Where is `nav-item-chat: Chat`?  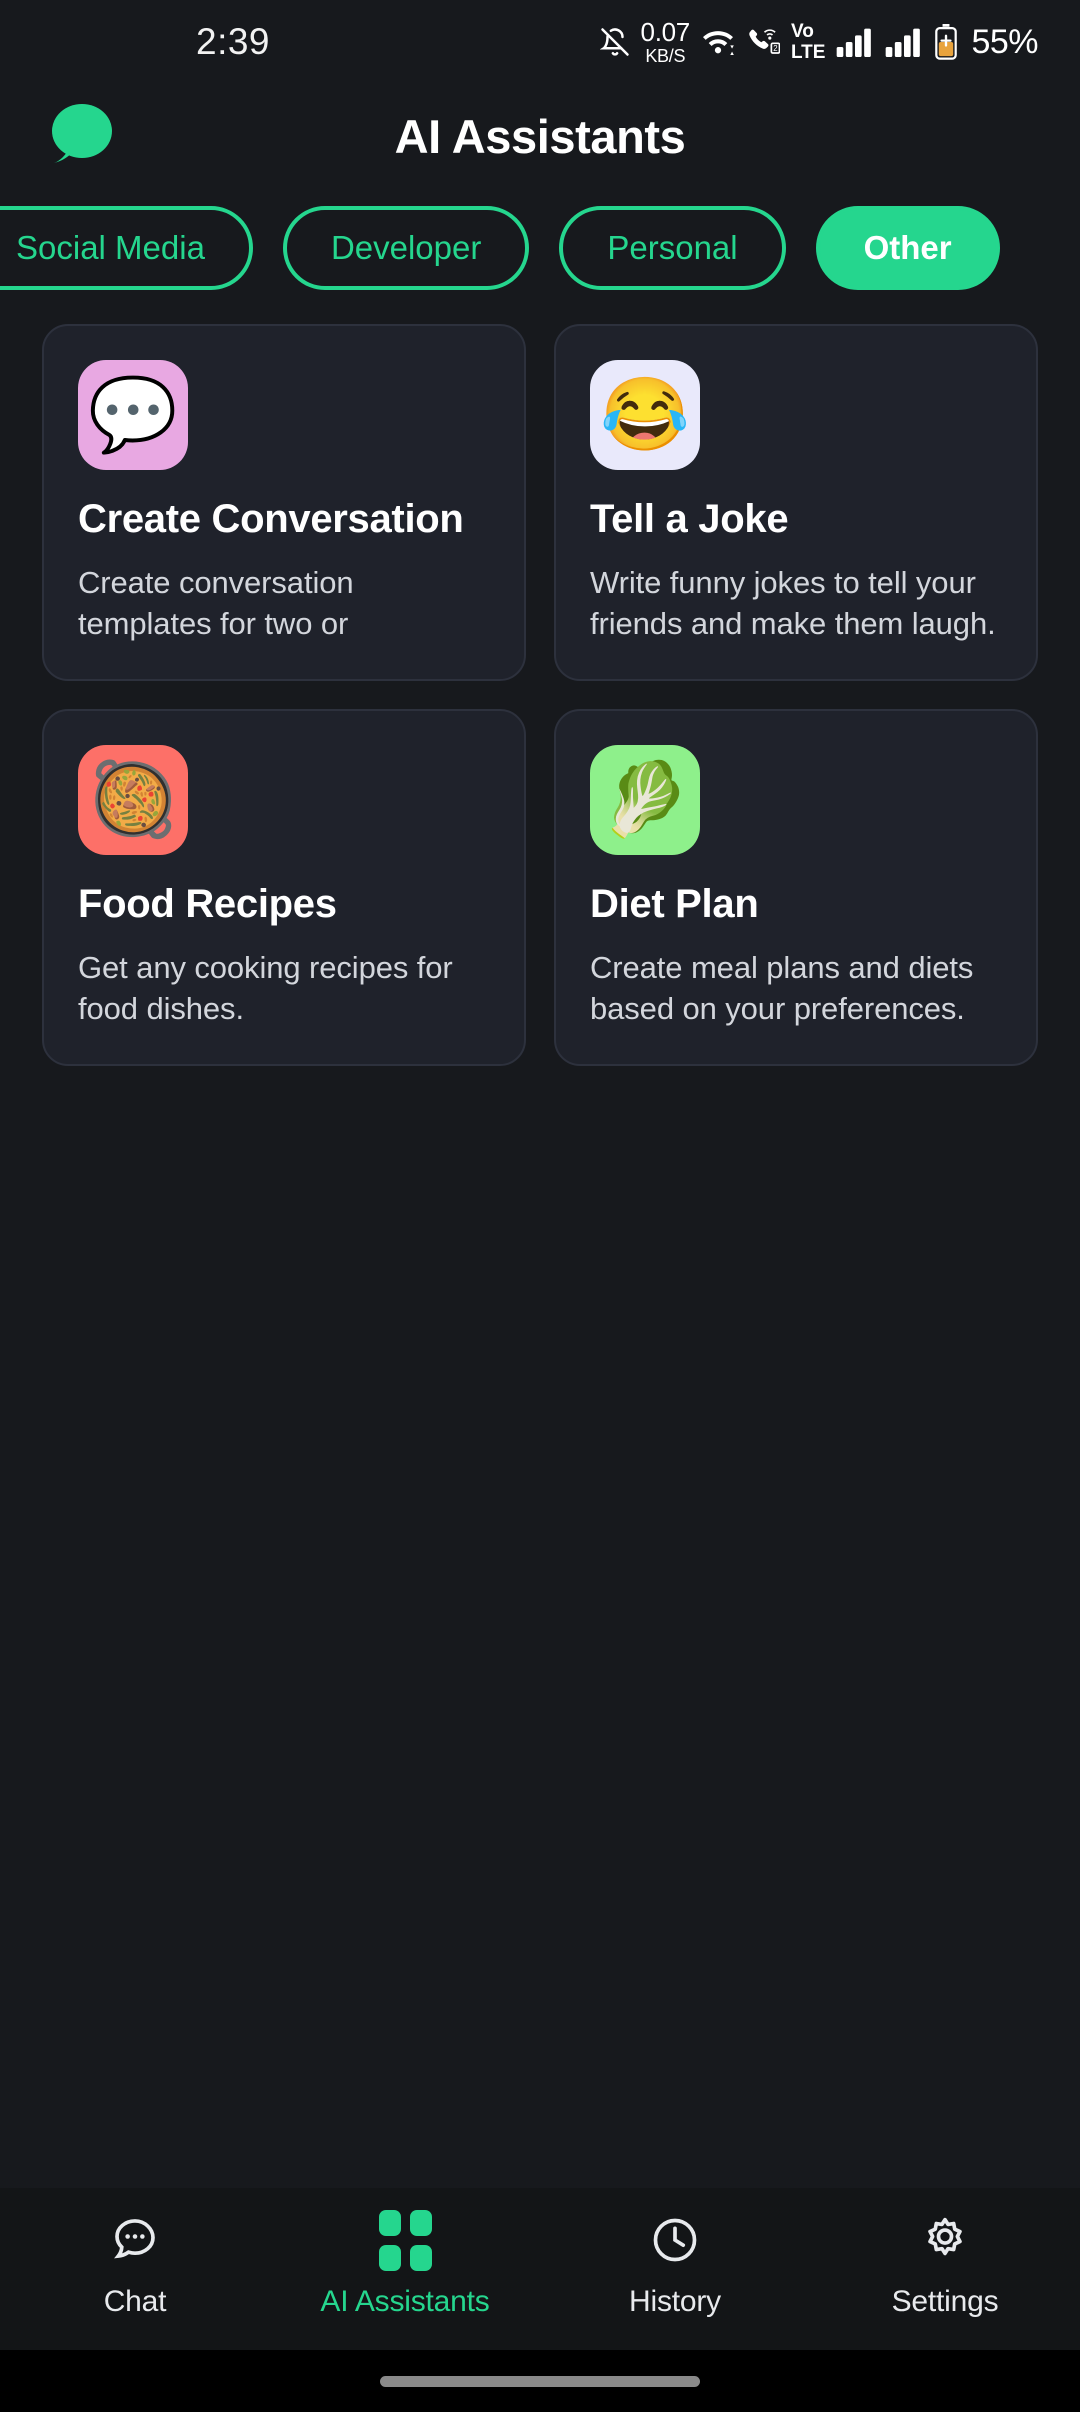
nav-item-chat: Chat is located at coordinates (135, 2266).